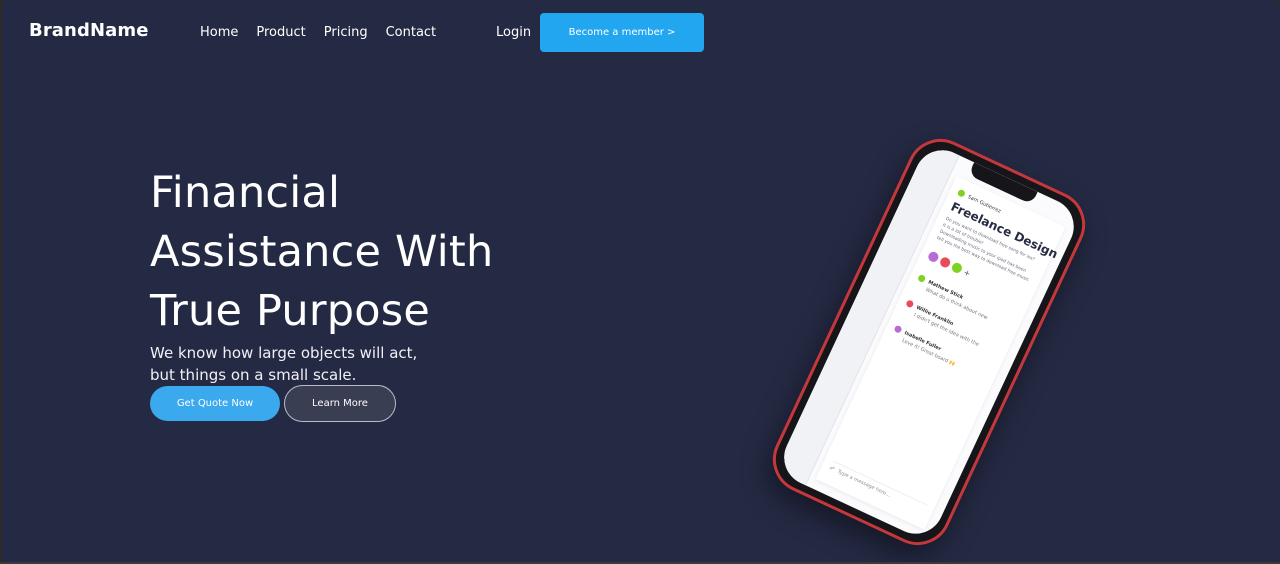 This screenshot has width=1280, height=564. Describe the element at coordinates (253, 375) in the screenshot. I see `hero-subtitle-line: but things on a small scale.` at that location.